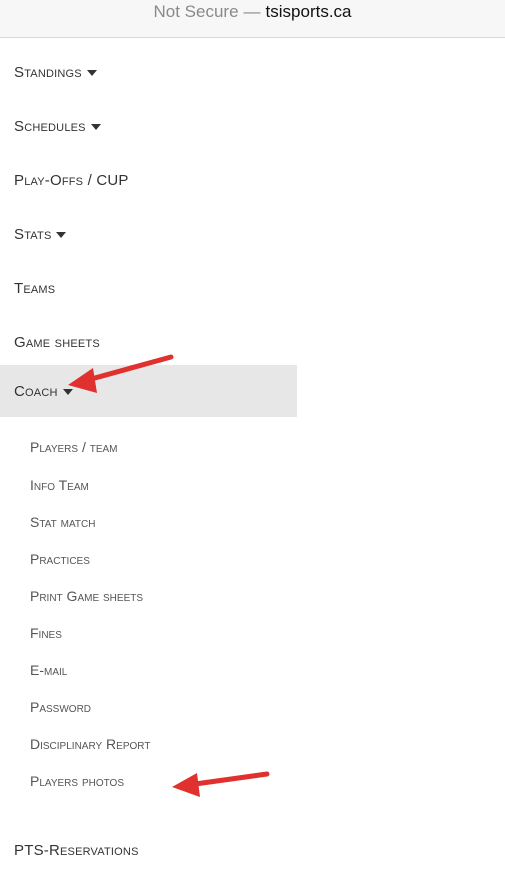 The image size is (505, 876). What do you see at coordinates (49, 670) in the screenshot?
I see `submenu-item-label: E-mail` at bounding box center [49, 670].